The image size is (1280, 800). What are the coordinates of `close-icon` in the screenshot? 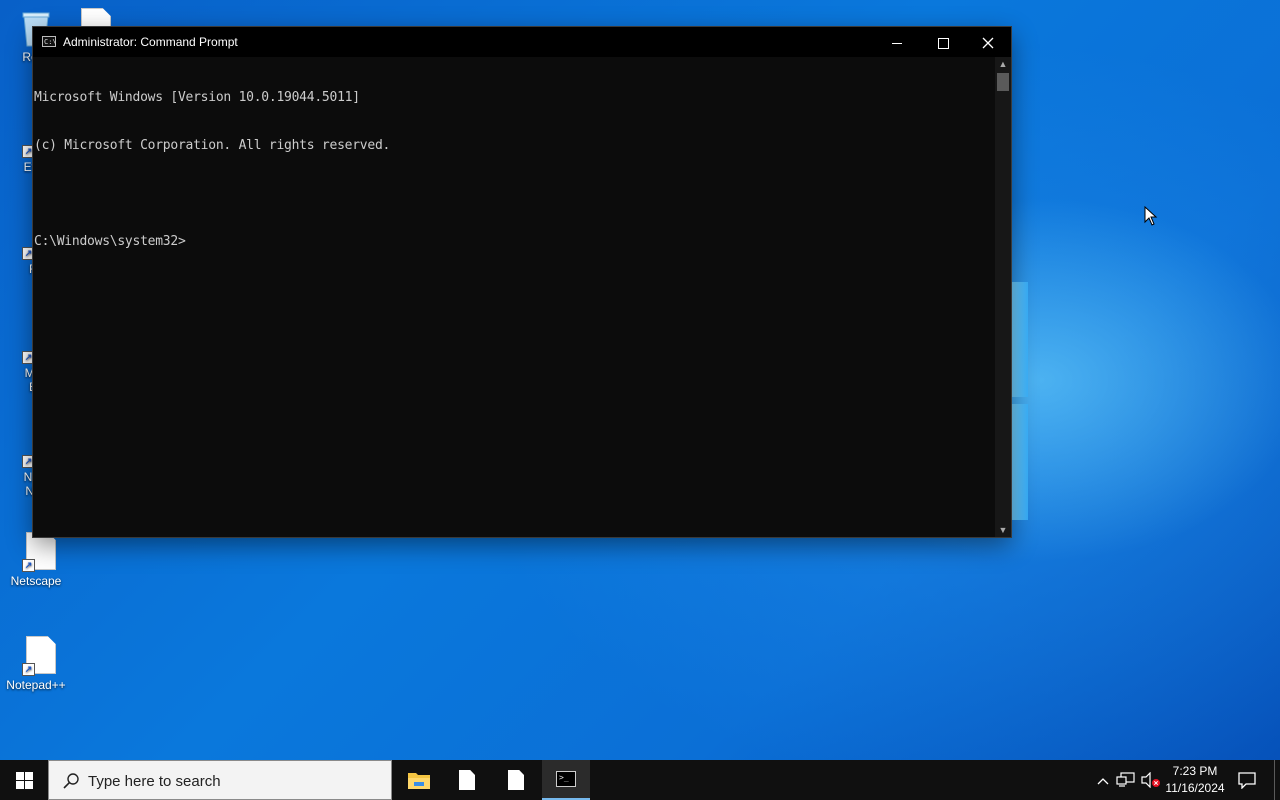 It's located at (988, 43).